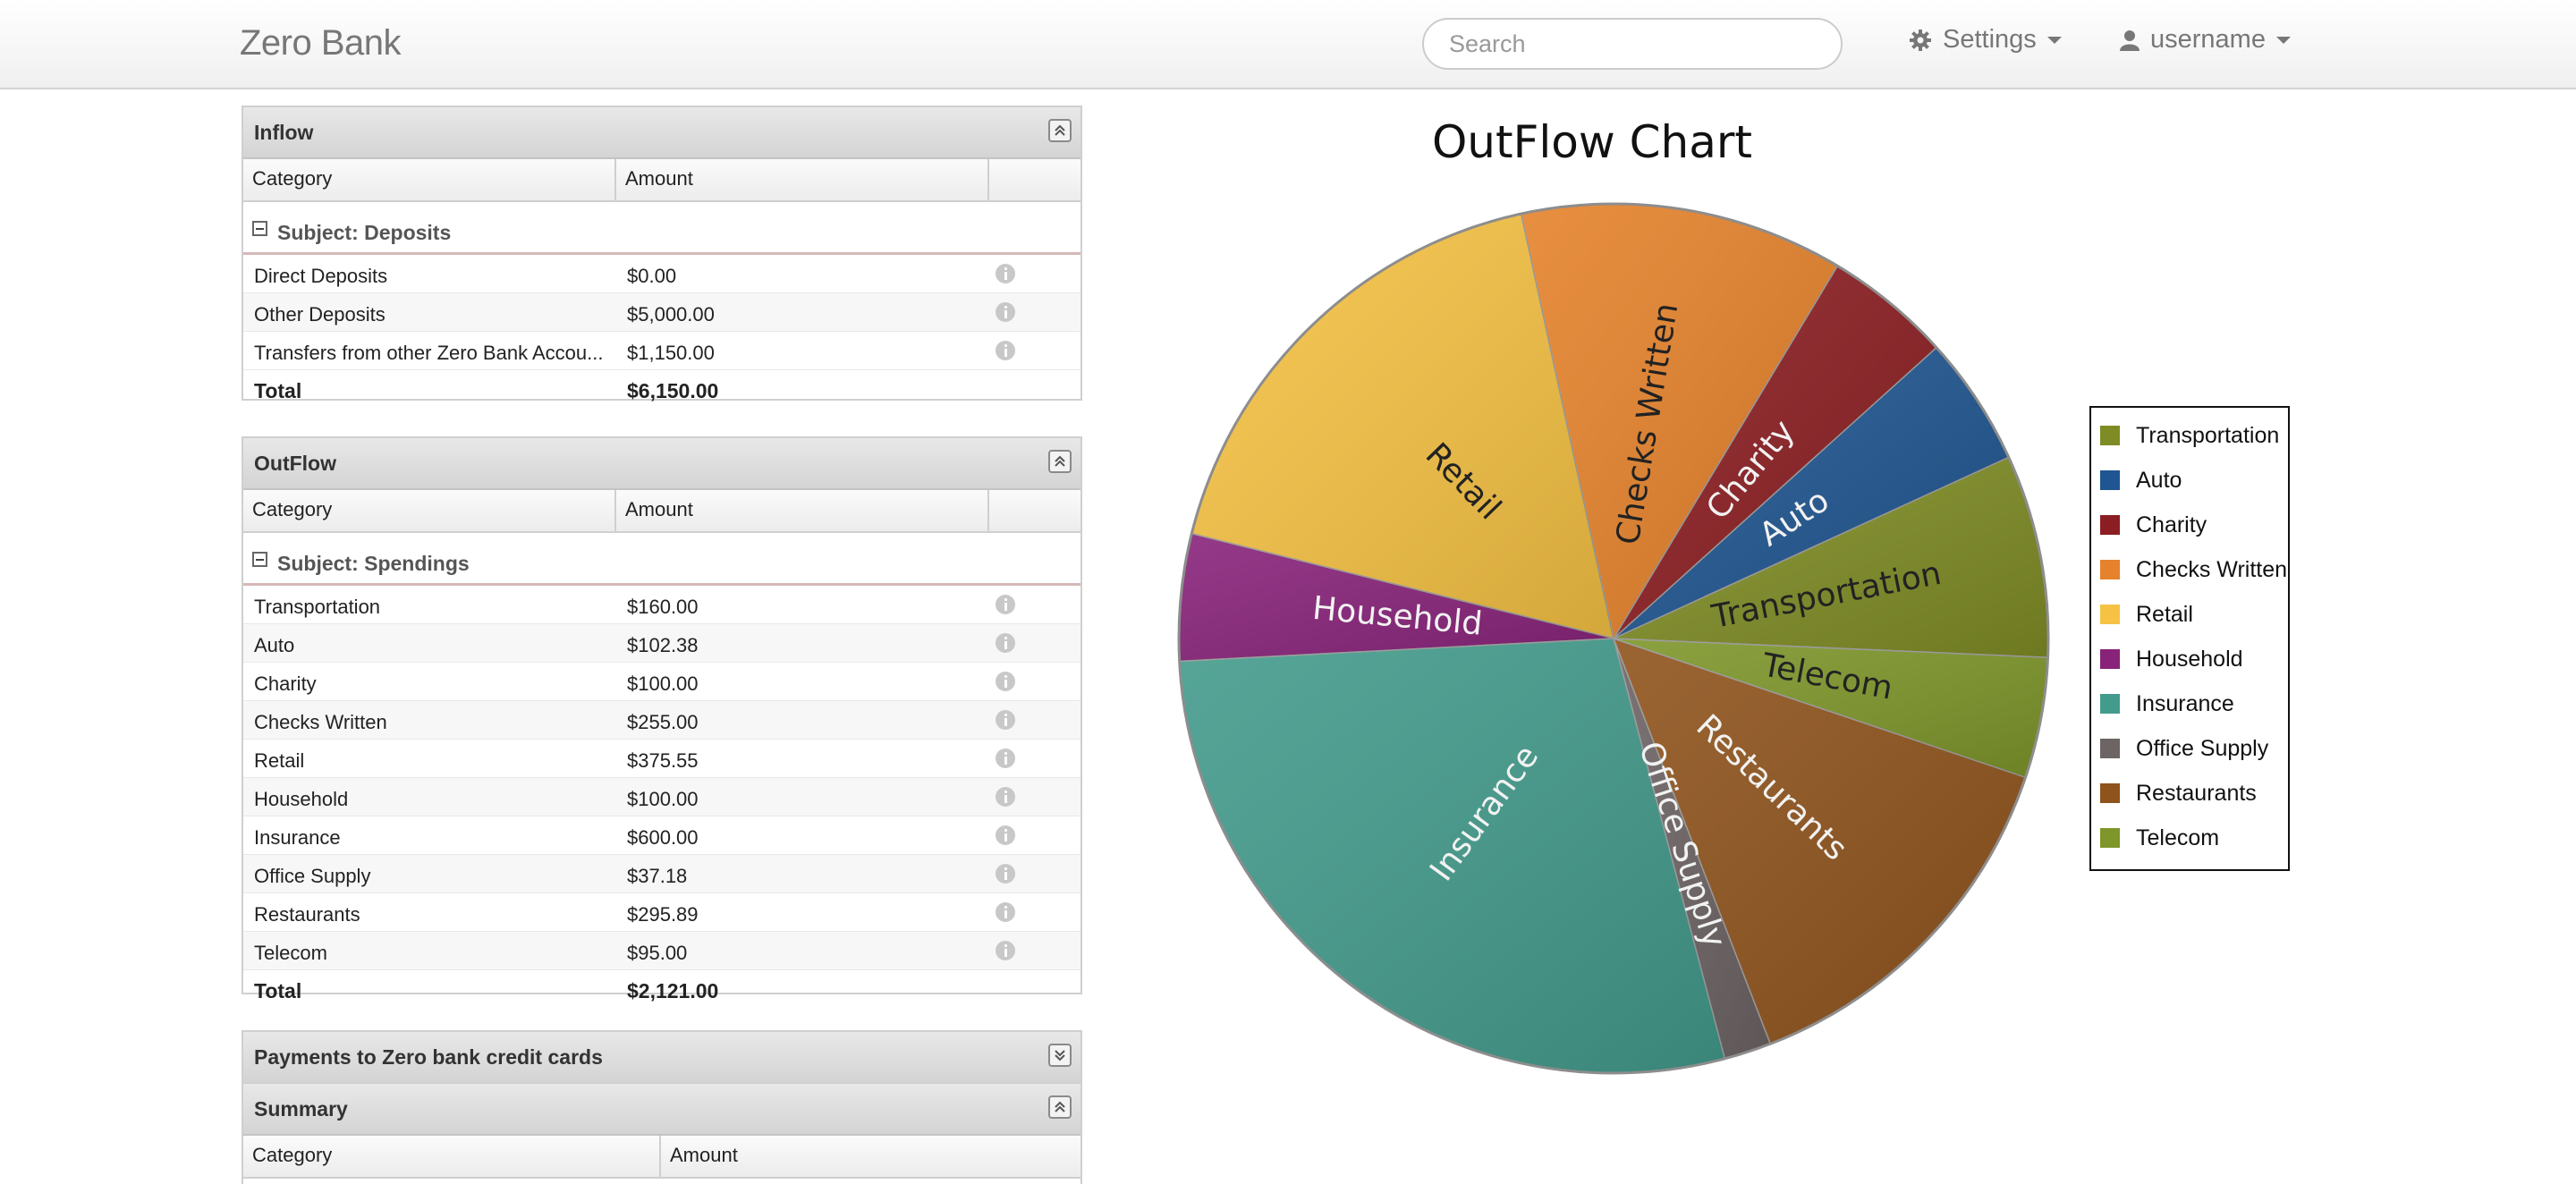 The width and height of the screenshot is (2576, 1184). Describe the element at coordinates (671, 353) in the screenshot. I see `row-amount: $1,150.00` at that location.